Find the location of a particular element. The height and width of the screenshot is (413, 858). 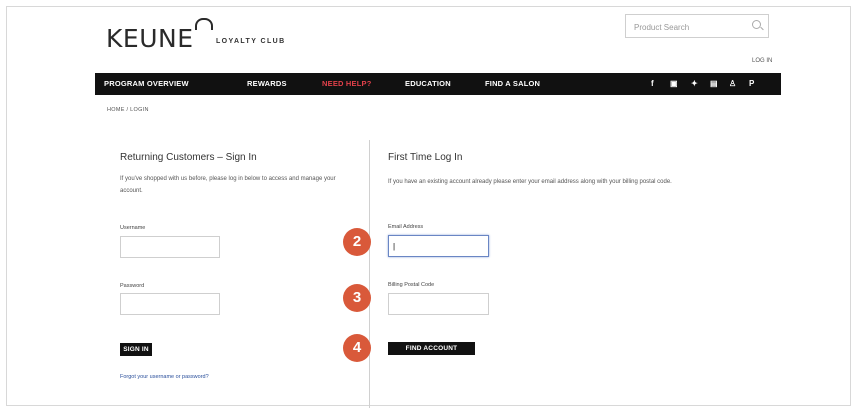

search-input is located at coordinates (691, 27).